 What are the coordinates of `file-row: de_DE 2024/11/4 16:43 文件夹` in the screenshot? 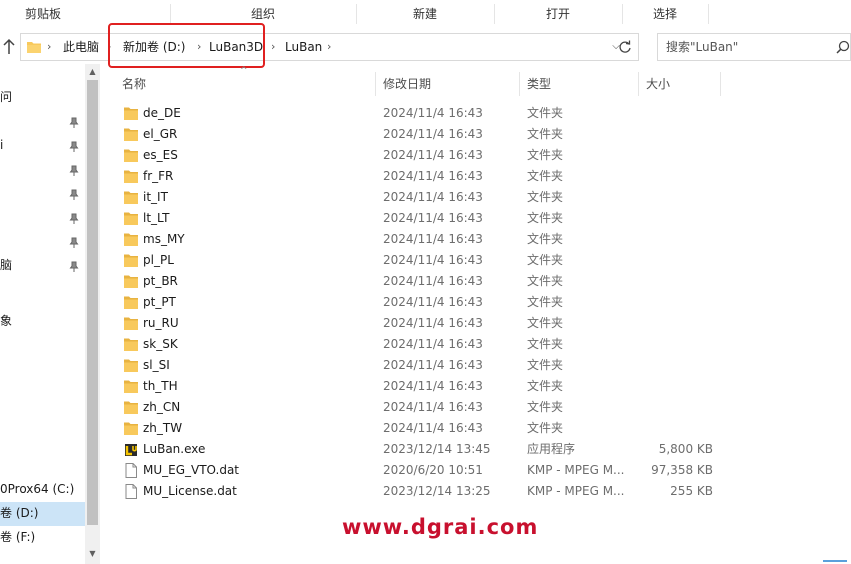 It's located at (475, 113).